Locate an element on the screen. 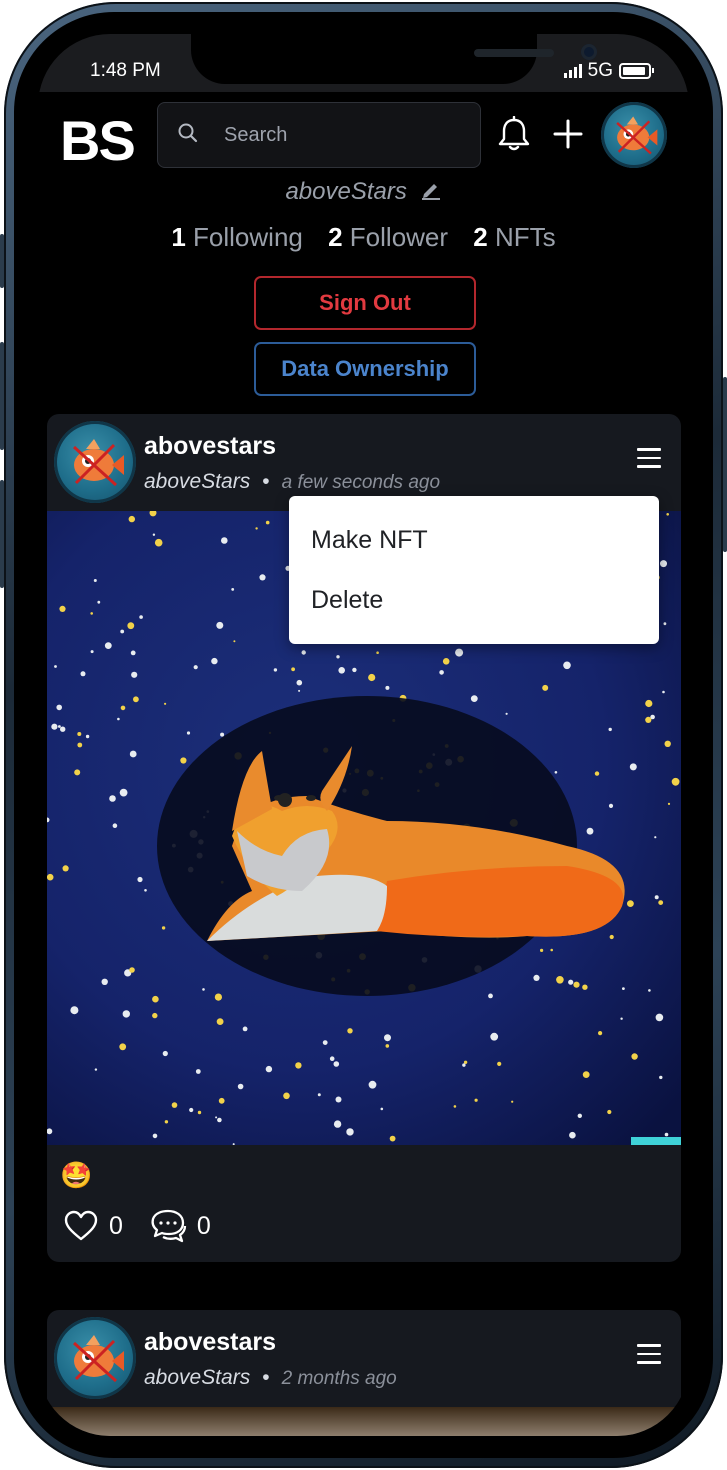 The width and height of the screenshot is (727, 1470). delete-menu-item: Delete is located at coordinates (347, 600).